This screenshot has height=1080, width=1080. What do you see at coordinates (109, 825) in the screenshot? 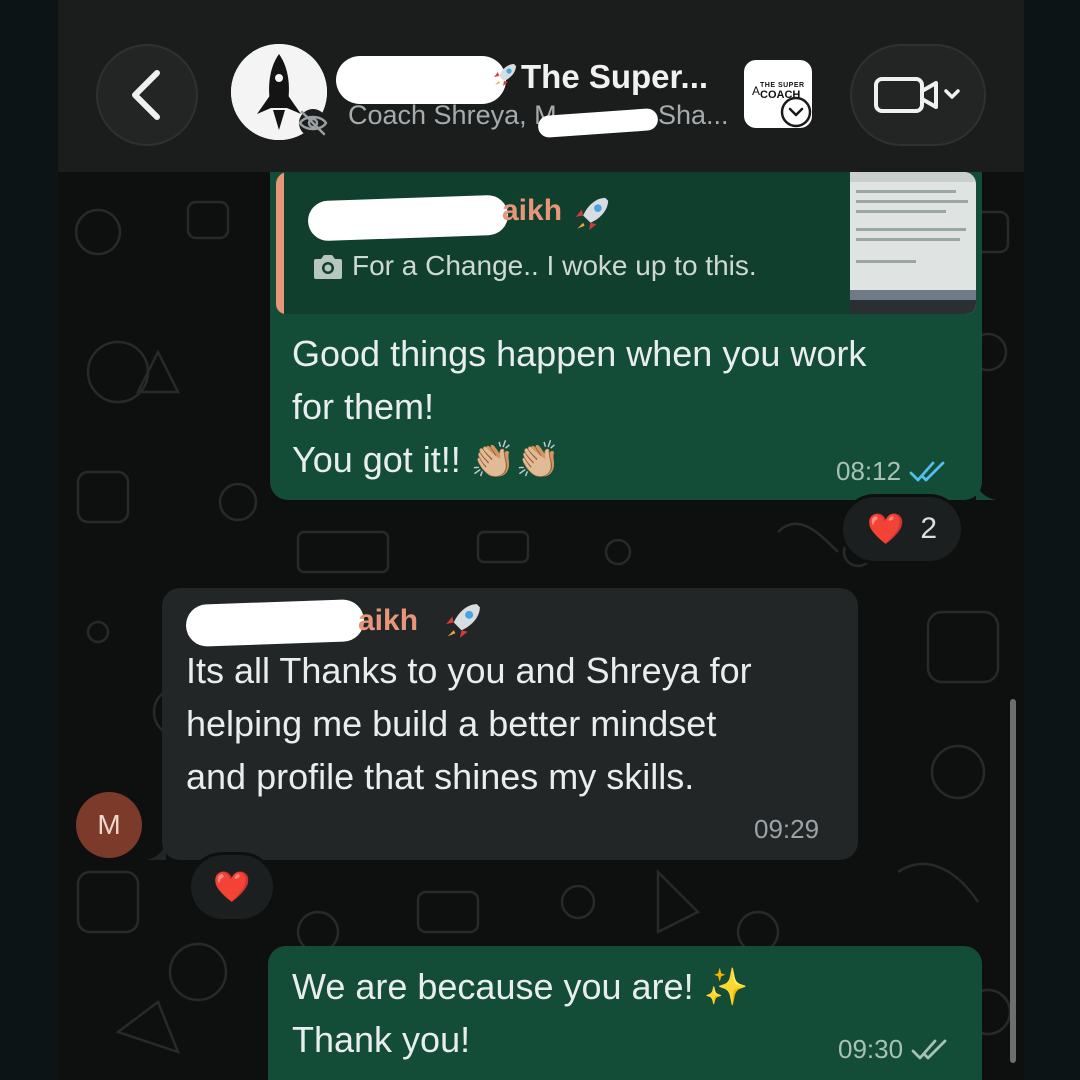
I see `sender-avatar: M` at bounding box center [109, 825].